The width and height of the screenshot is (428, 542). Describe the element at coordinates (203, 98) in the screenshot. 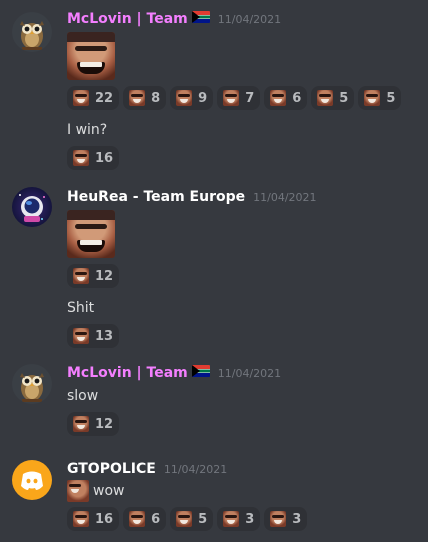

I see `reaction-count: 9` at that location.